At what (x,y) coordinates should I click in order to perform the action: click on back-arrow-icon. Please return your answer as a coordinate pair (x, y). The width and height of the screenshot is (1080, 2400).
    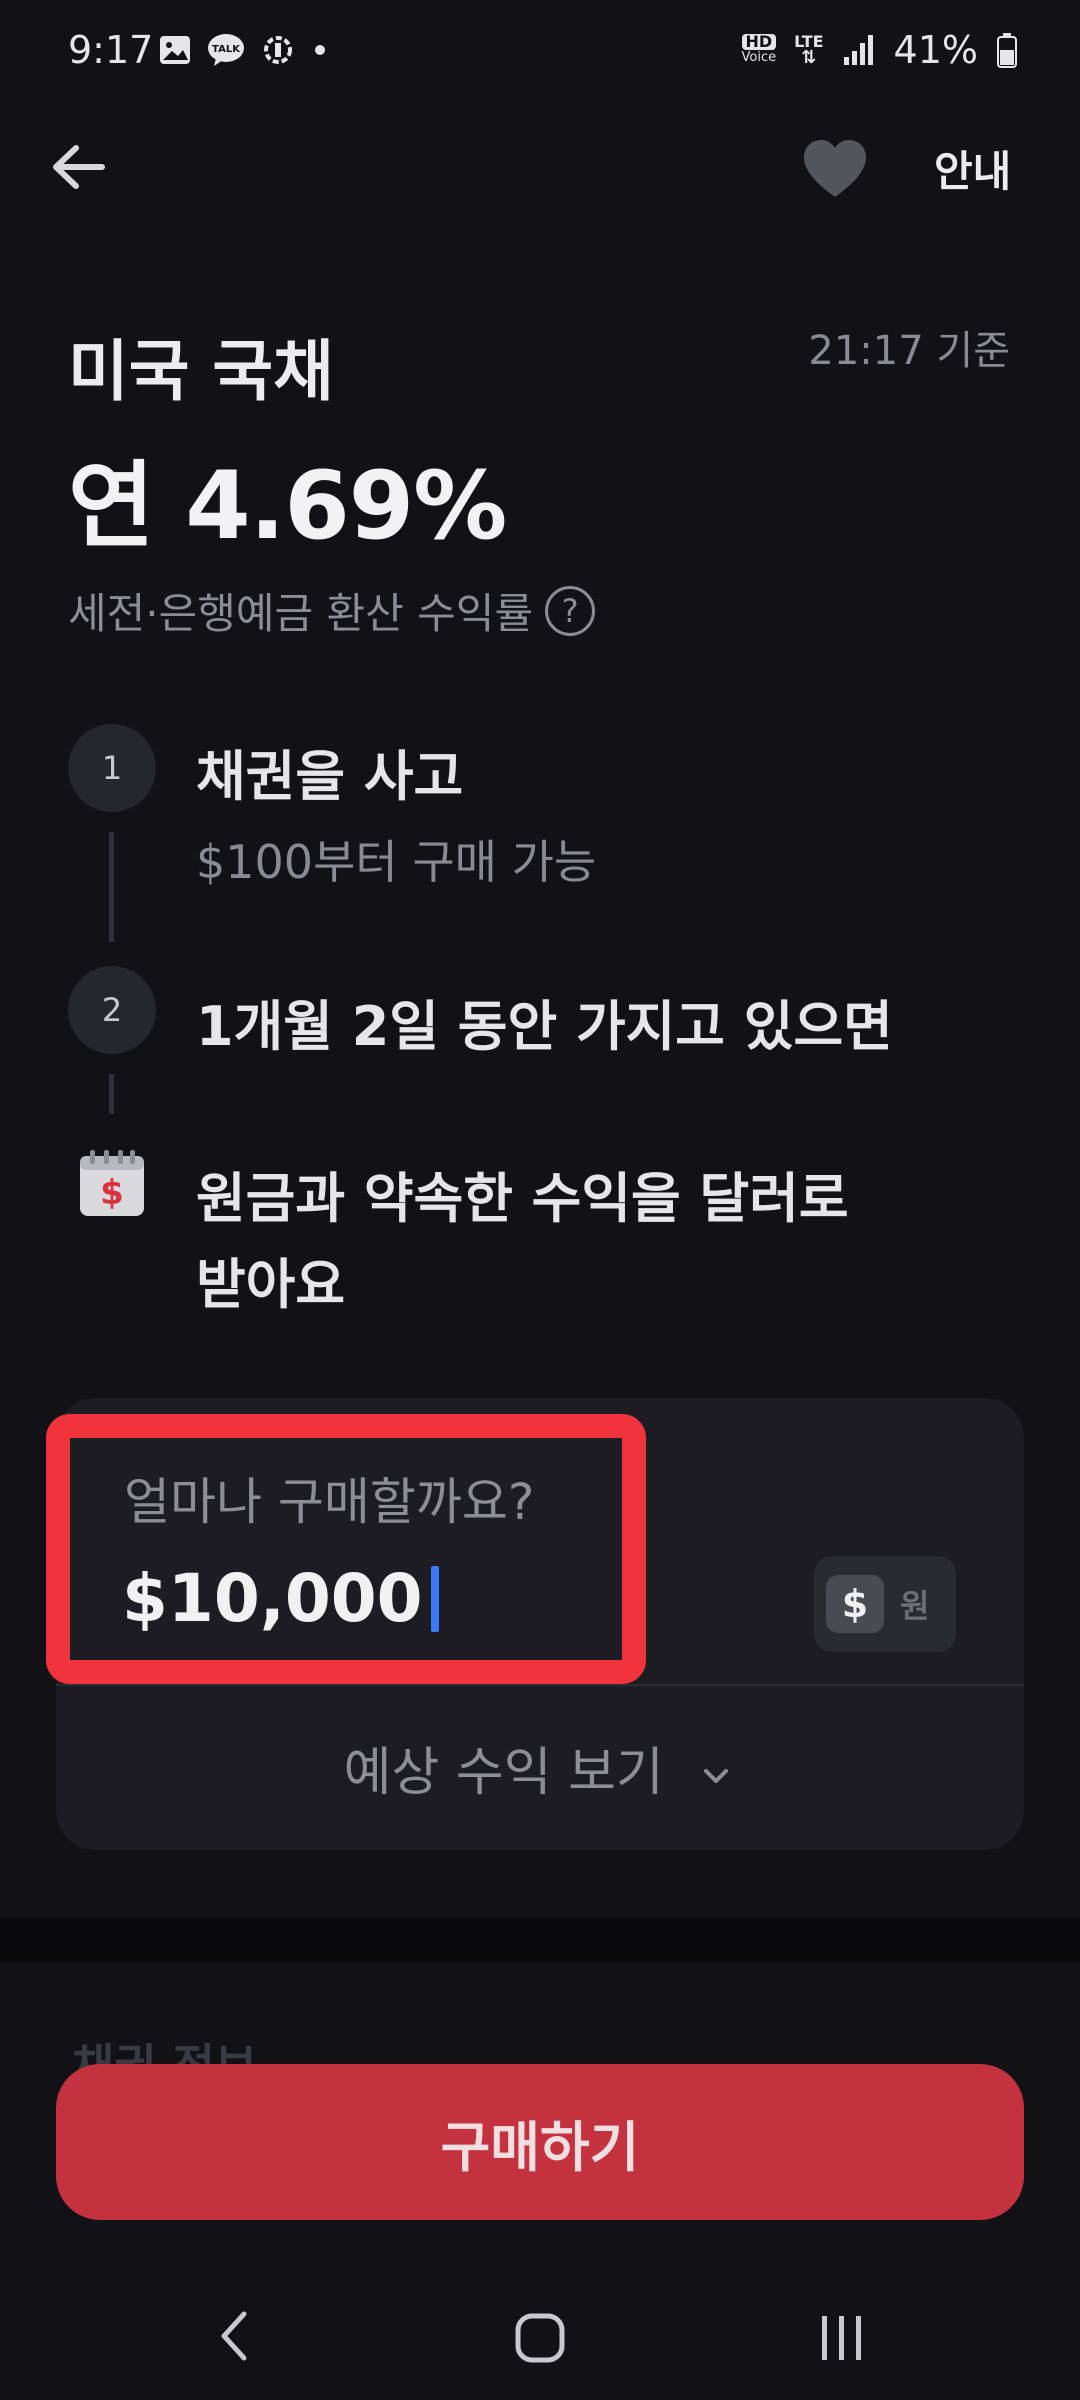
    Looking at the image, I should click on (79, 167).